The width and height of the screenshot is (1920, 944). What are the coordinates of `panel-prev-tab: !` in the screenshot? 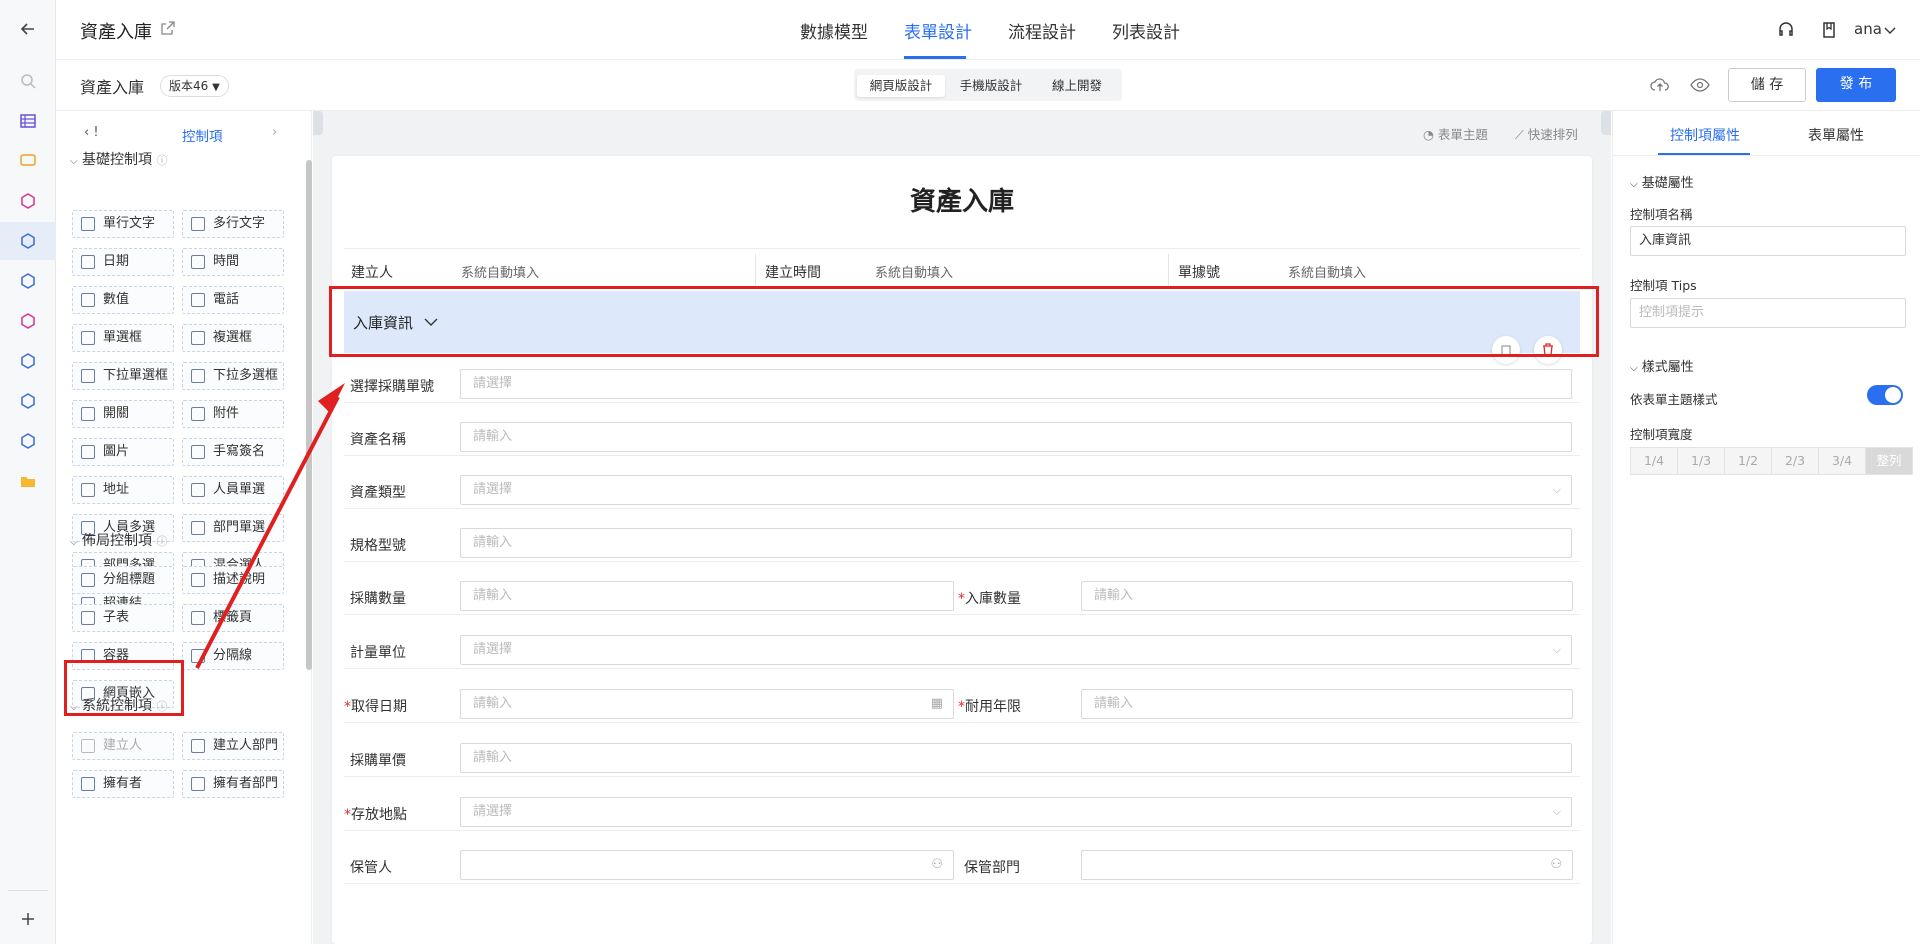 It's located at (95, 132).